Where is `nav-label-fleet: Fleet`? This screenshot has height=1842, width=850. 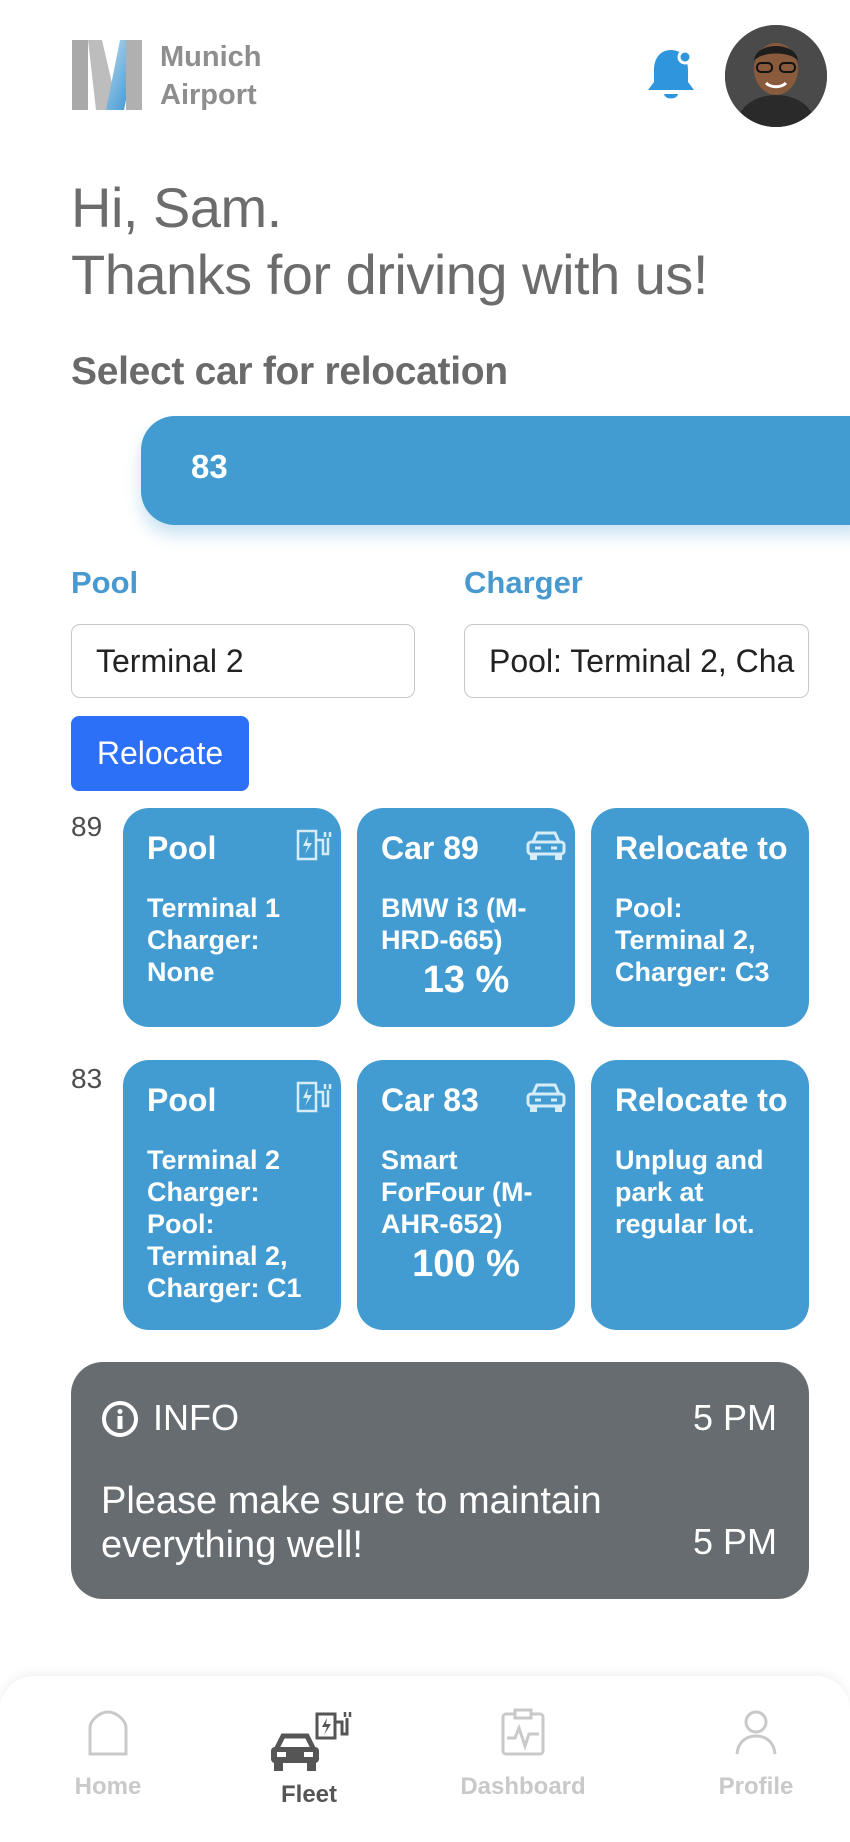 nav-label-fleet: Fleet is located at coordinates (308, 1794).